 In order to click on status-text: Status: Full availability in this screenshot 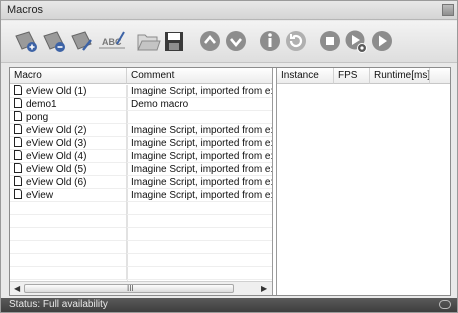, I will do `click(58, 304)`.